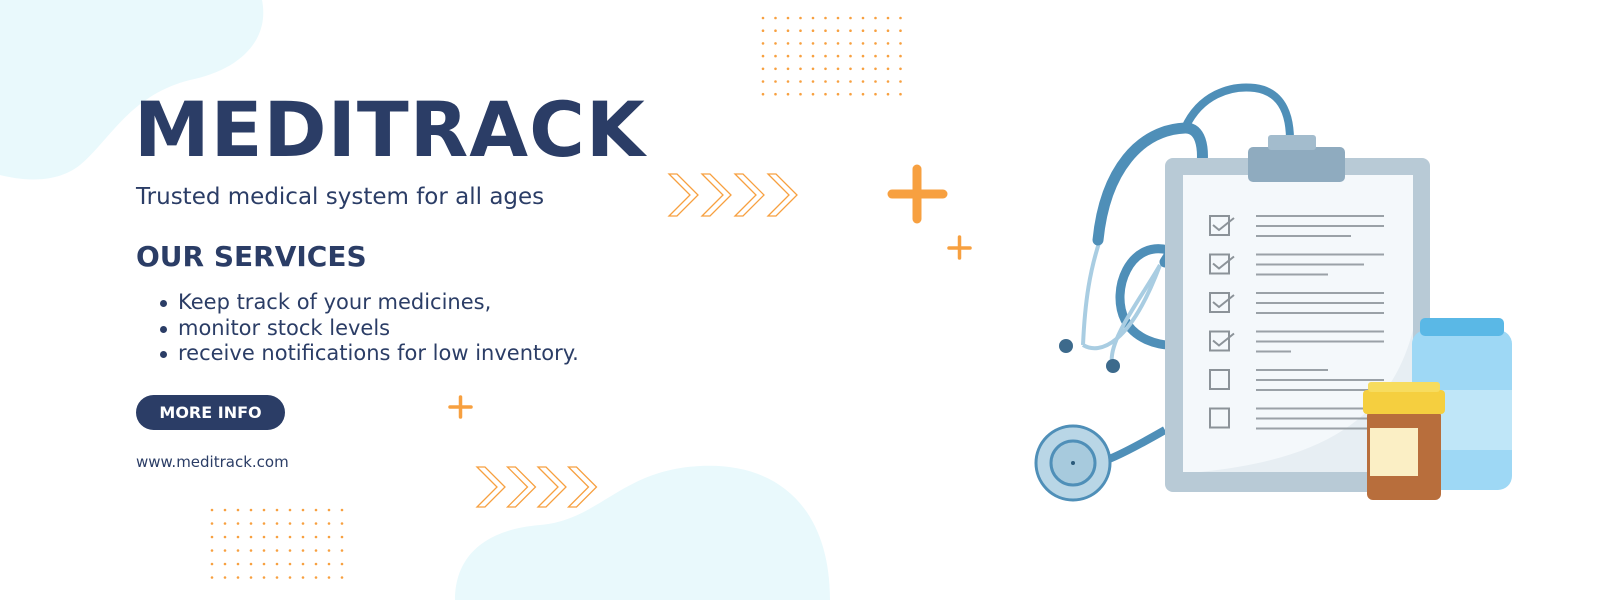 The height and width of the screenshot is (600, 1600). Describe the element at coordinates (831, 56) in the screenshot. I see `dot-grid-top` at that location.